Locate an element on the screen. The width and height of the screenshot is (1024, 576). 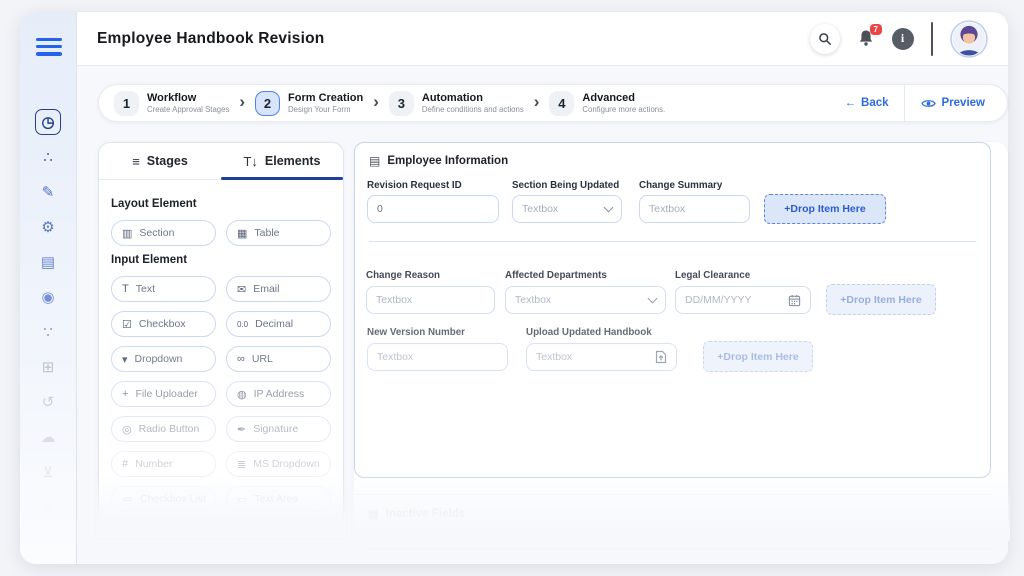
element-label: Checkbox is located at coordinates (162, 324).